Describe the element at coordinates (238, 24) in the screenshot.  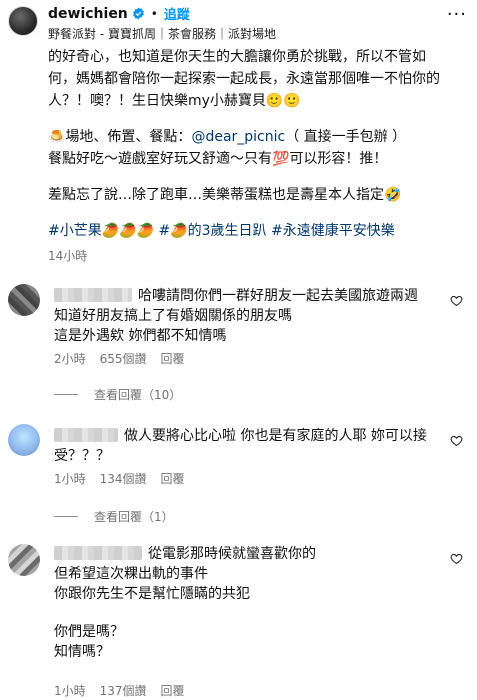
I see `post-header: dewichien • 追蹤 野餐派對 - 寶寶抓周｜茶會服務｜派對場地 ···` at that location.